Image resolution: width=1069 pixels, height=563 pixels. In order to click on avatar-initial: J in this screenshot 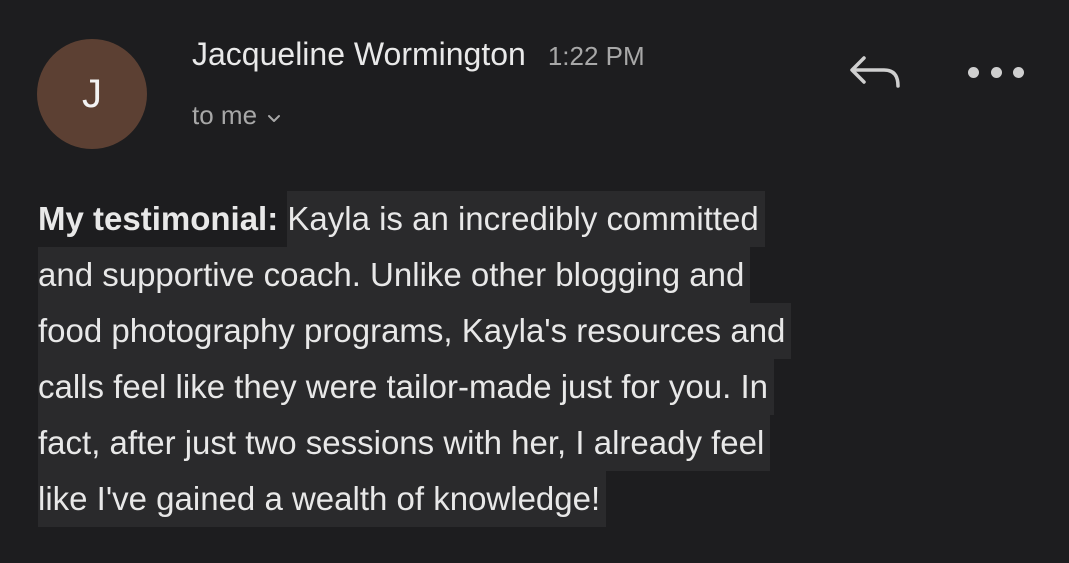, I will do `click(92, 93)`.